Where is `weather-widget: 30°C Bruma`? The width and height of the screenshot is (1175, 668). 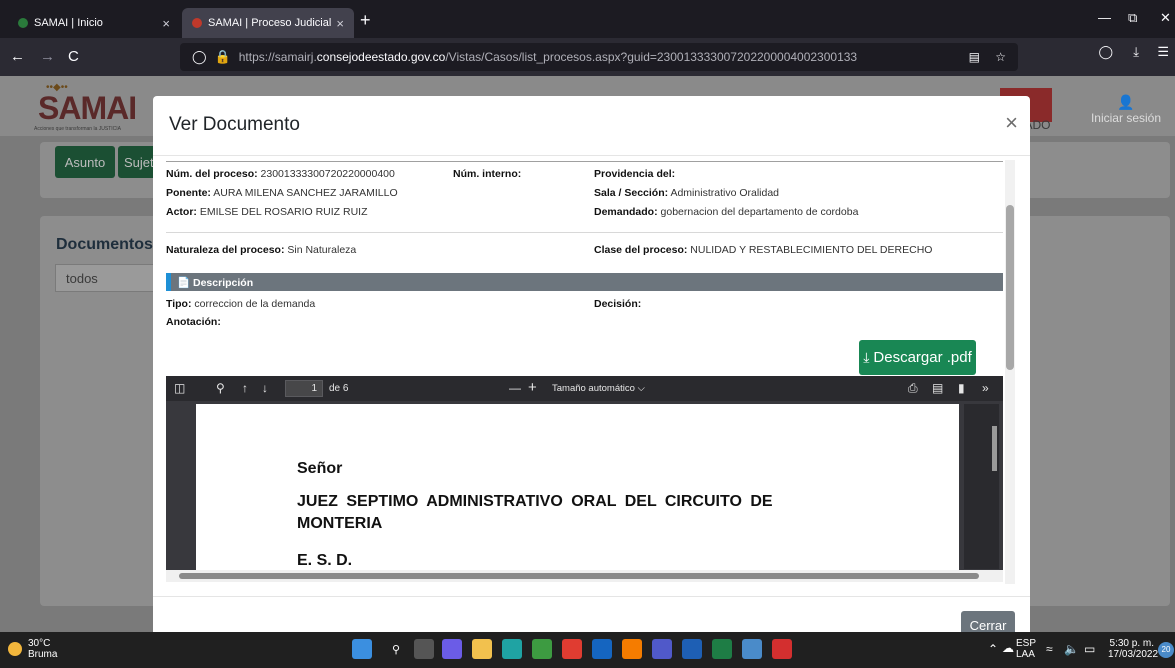
weather-widget: 30°C Bruma is located at coordinates (32, 649).